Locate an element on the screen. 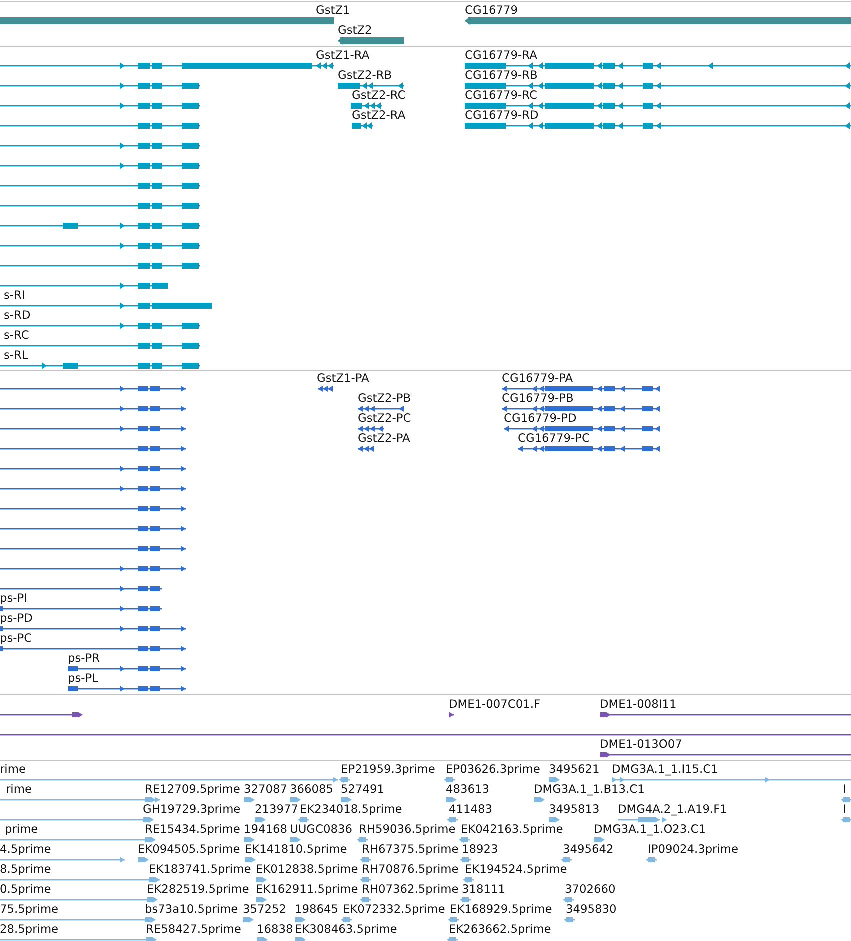  feature-label: GstZ2-PA is located at coordinates (384, 438).